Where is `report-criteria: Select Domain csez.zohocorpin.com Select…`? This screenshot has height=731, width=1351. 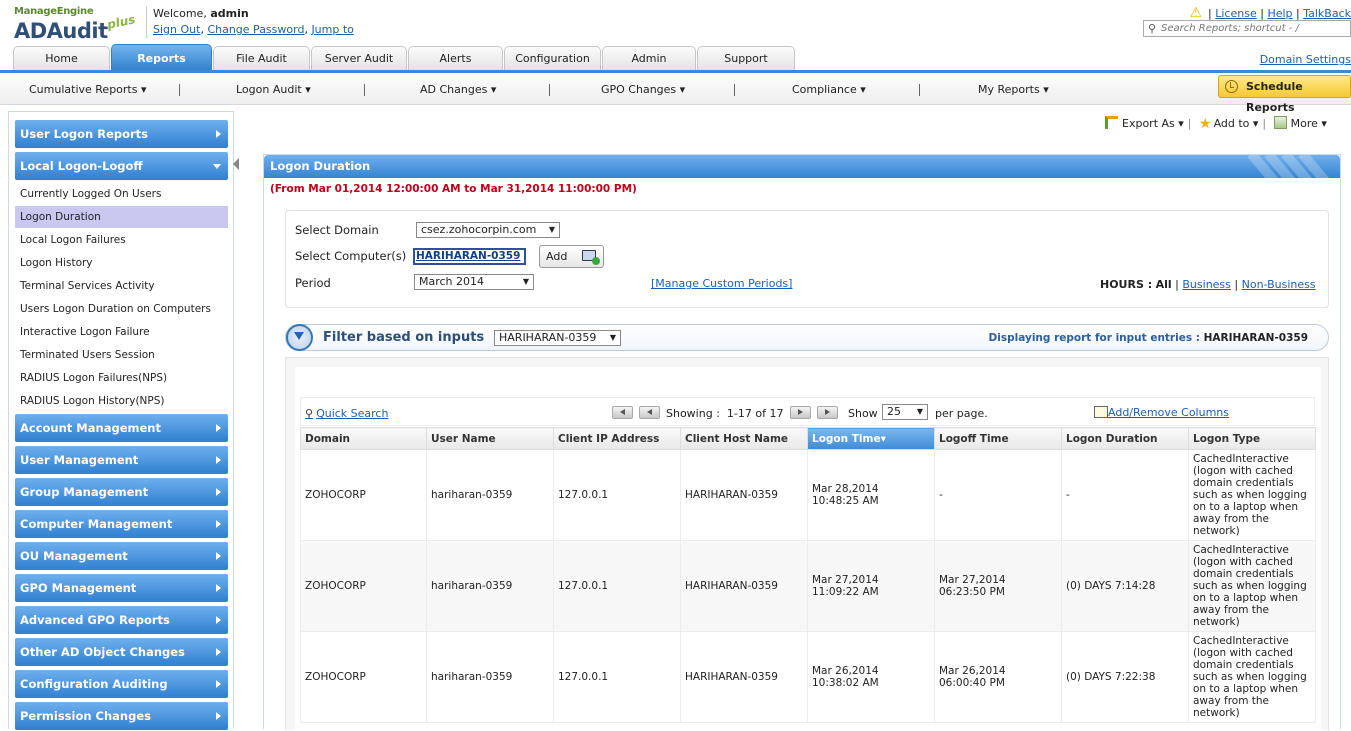 report-criteria: Select Domain csez.zohocorpin.com Select… is located at coordinates (807, 259).